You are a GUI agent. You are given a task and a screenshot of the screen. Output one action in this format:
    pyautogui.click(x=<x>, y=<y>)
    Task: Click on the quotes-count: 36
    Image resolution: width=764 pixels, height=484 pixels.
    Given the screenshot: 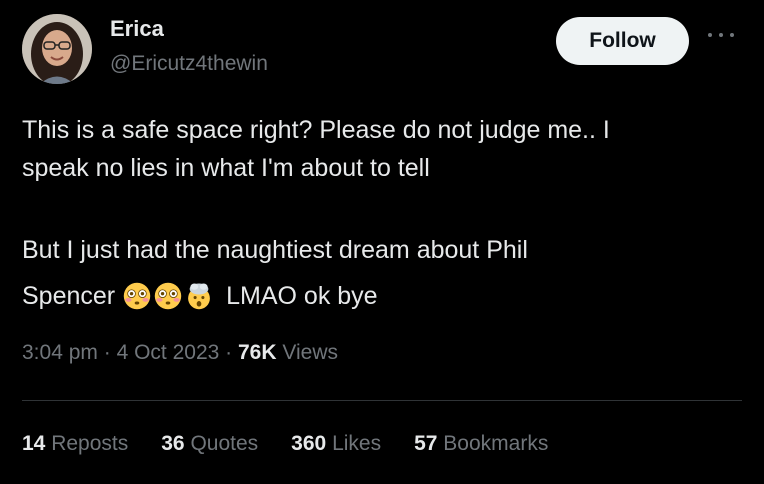 What is the action you would take?
    pyautogui.click(x=173, y=443)
    